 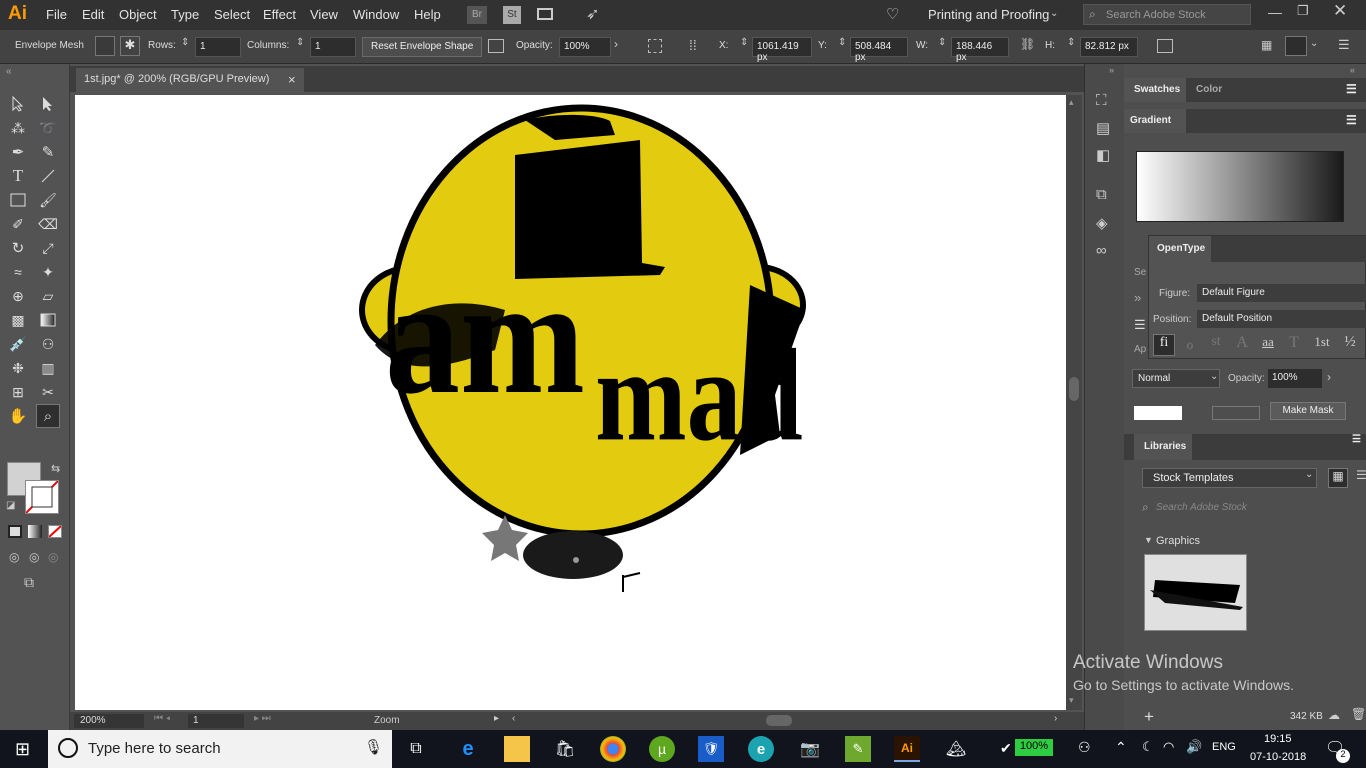 What do you see at coordinates (324, 14) in the screenshot?
I see `menu-view: View` at bounding box center [324, 14].